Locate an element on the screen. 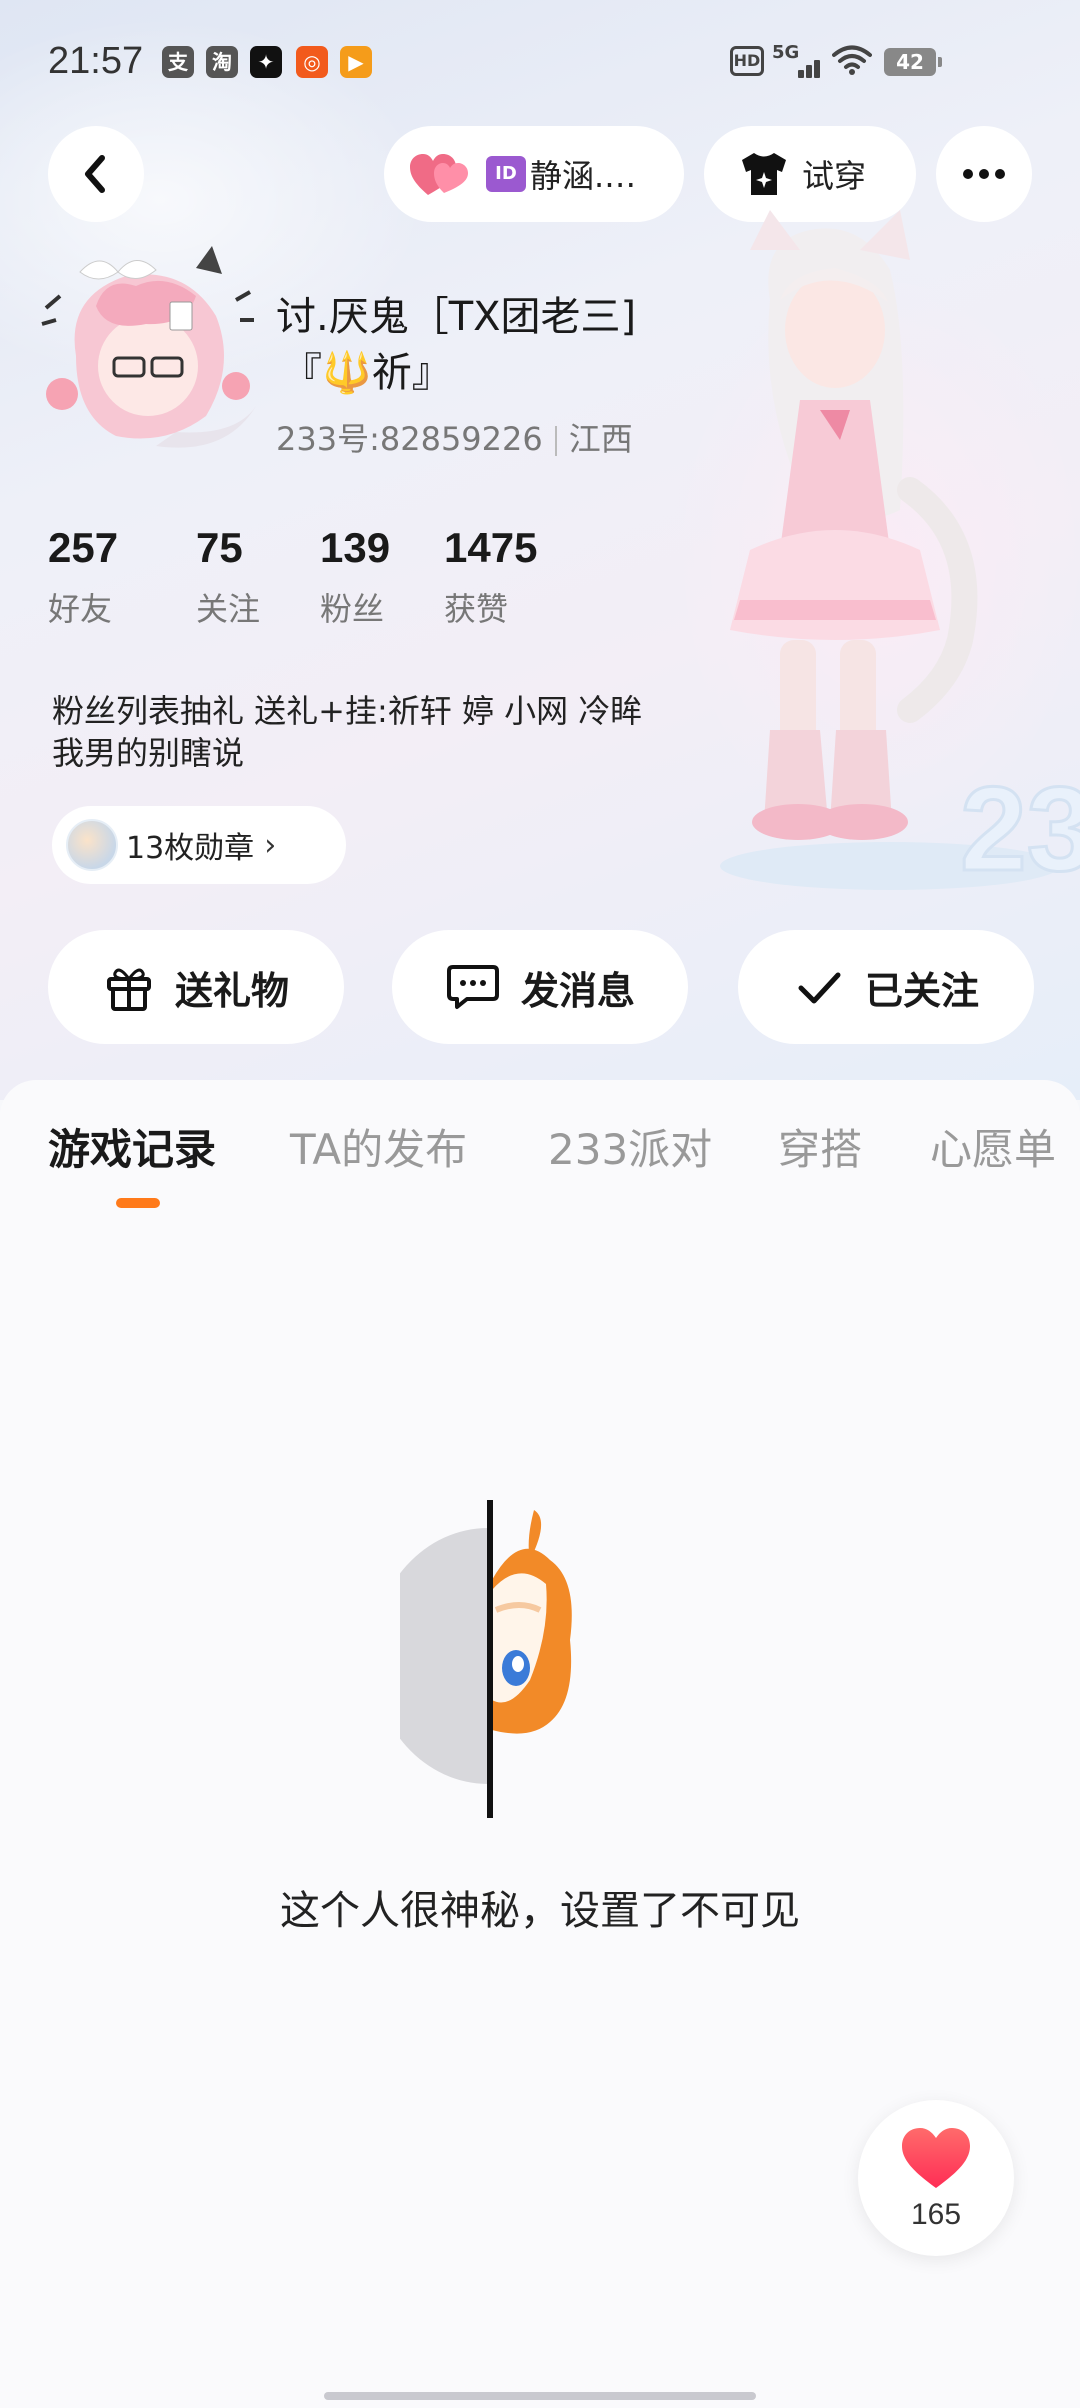  chevron-left-icon is located at coordinates (95, 174).